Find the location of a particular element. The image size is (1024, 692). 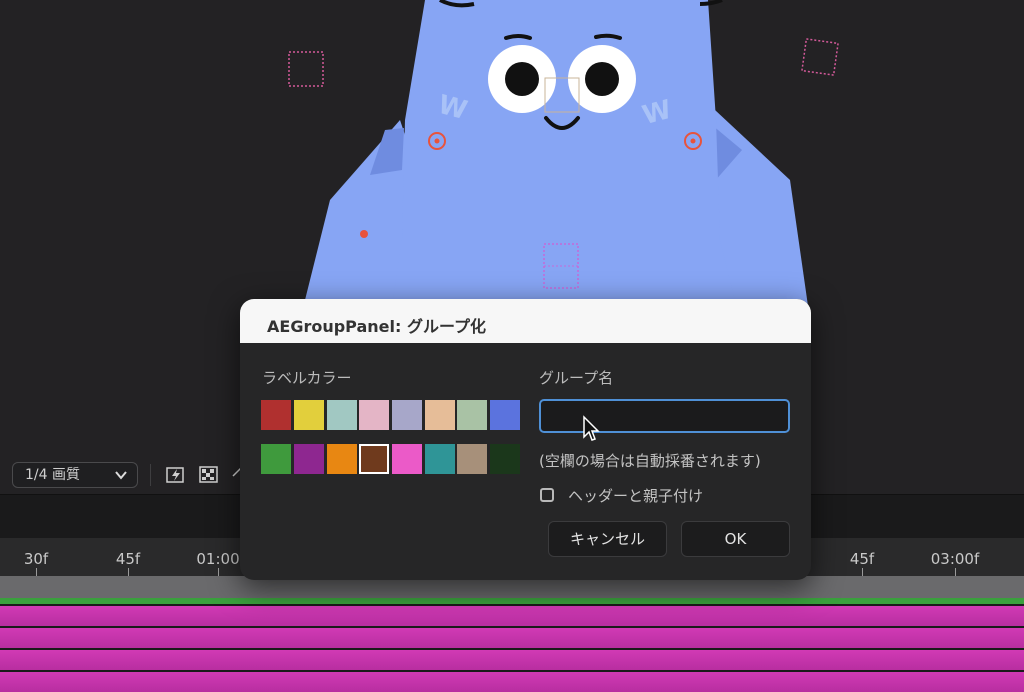

parent-checkbox-label: ヘッダーと親子付け is located at coordinates (635, 495).